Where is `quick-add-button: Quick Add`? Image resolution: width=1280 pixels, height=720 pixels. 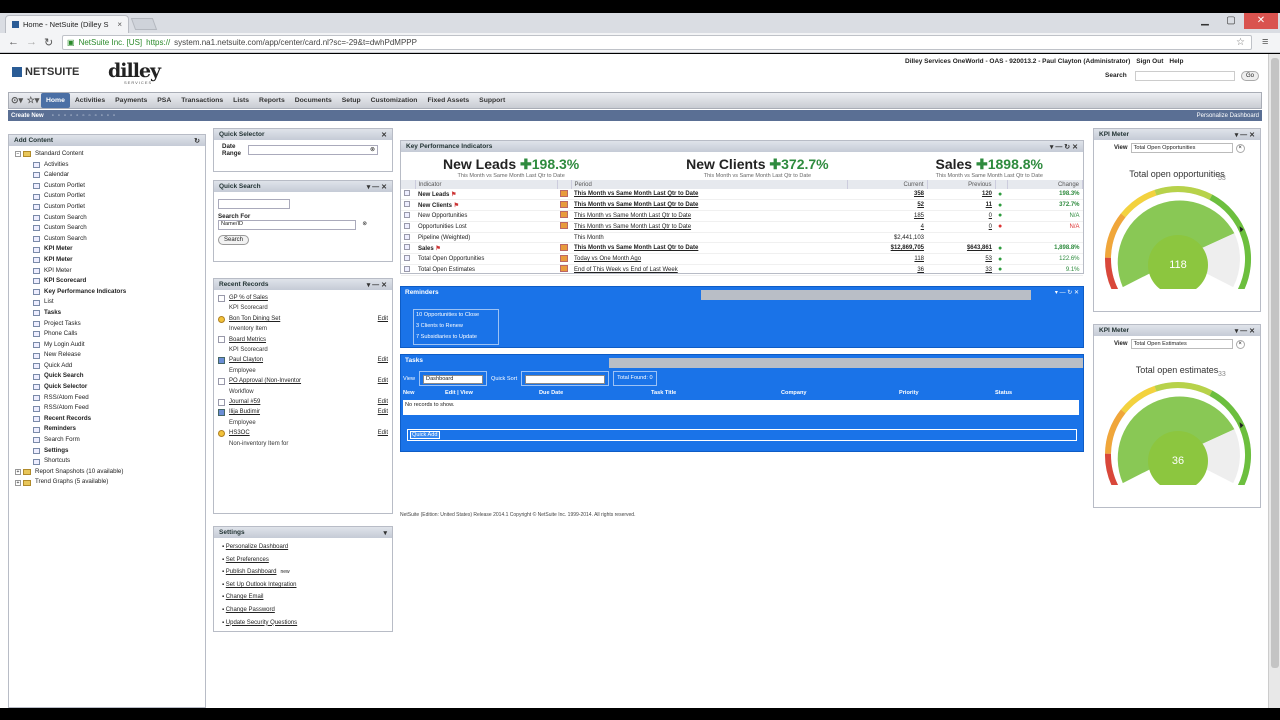
quick-add-button: Quick Add is located at coordinates (425, 435).